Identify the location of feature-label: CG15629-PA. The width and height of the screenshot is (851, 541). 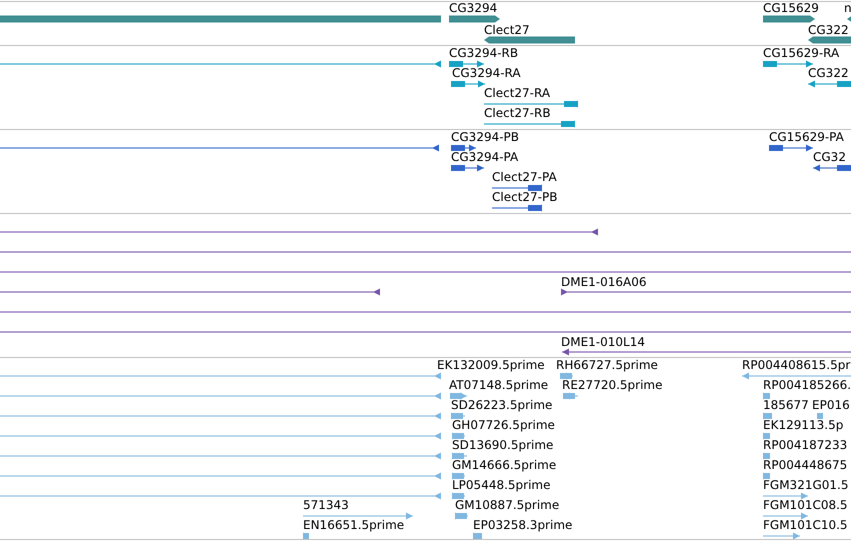
(806, 137).